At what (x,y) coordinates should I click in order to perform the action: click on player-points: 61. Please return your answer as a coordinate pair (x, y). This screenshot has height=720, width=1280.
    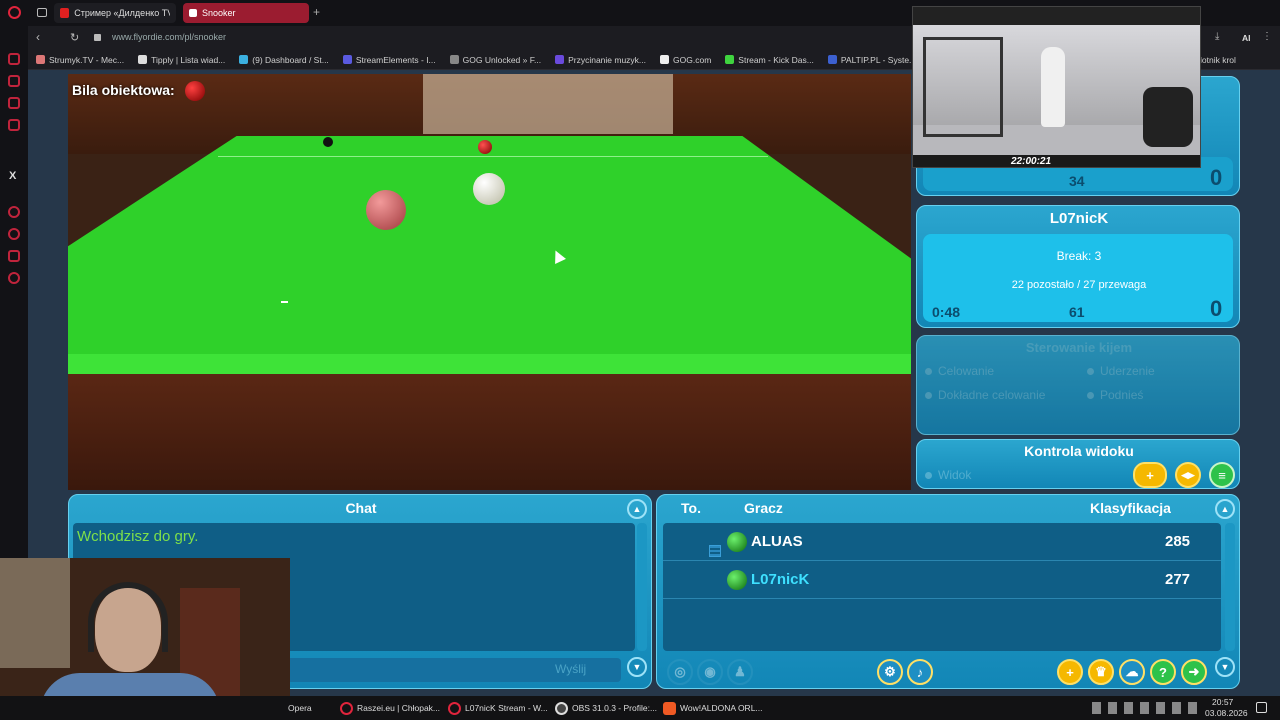
    Looking at the image, I should click on (1077, 312).